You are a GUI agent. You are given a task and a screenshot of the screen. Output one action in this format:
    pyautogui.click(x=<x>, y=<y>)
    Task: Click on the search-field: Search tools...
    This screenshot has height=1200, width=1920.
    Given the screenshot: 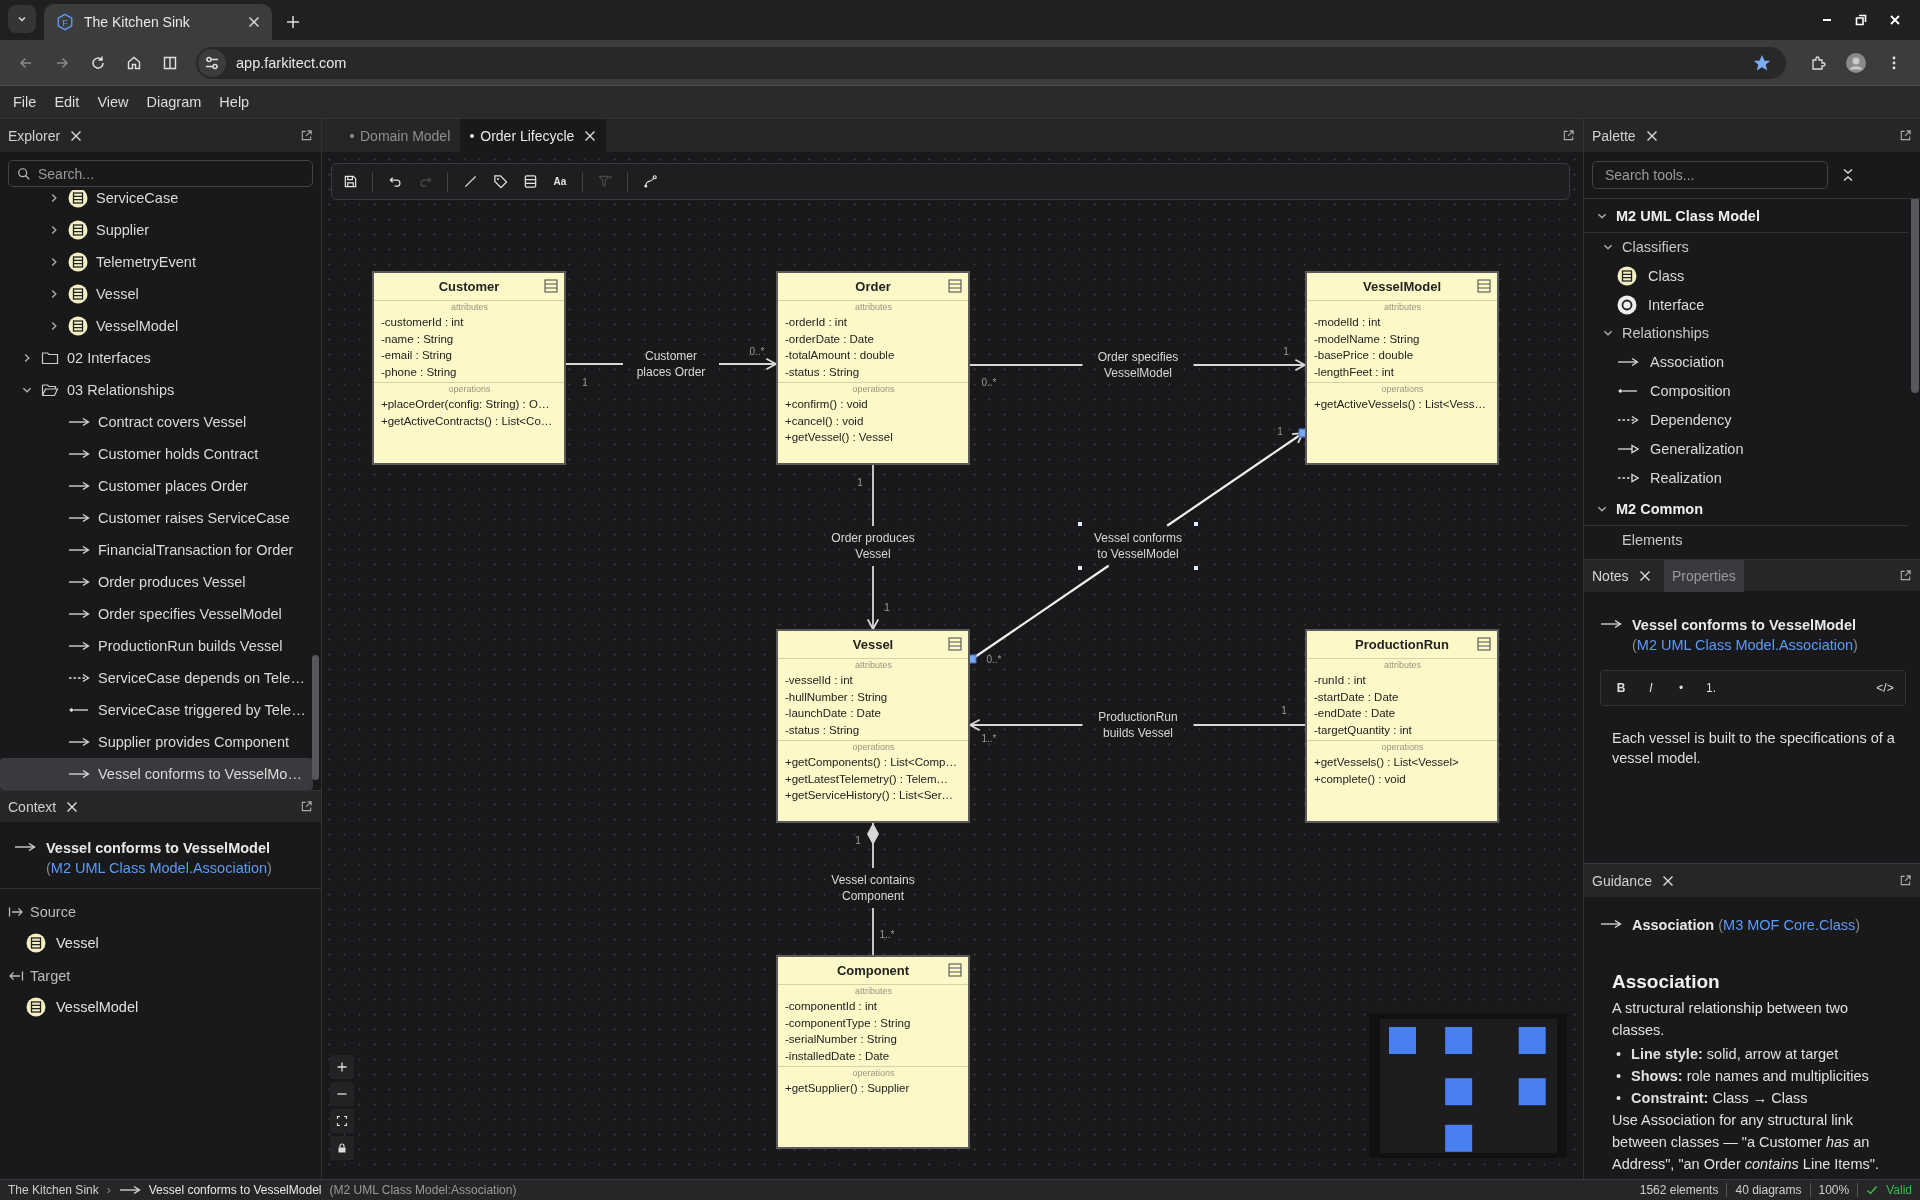 What is the action you would take?
    pyautogui.click(x=1710, y=175)
    